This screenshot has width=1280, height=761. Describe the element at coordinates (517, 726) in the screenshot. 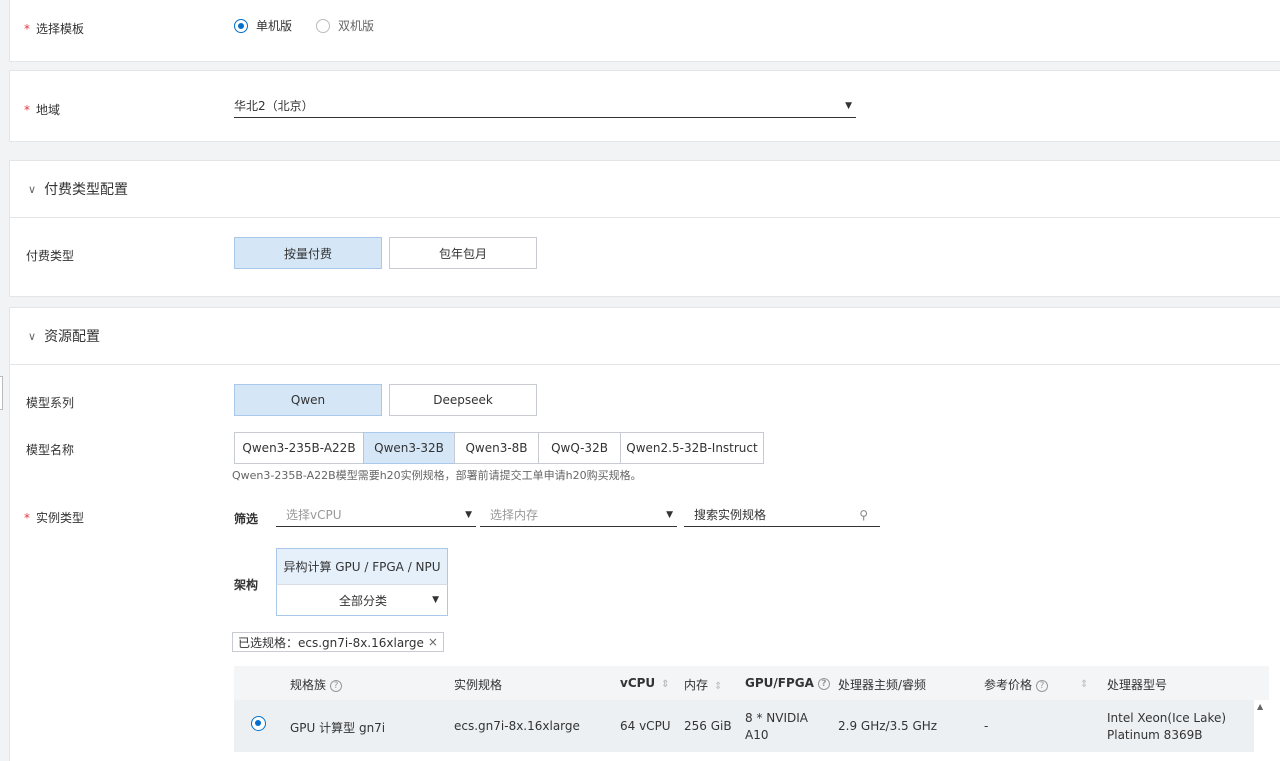

I see `row-spec: ecs.gn7i-8x.16xlarge` at that location.